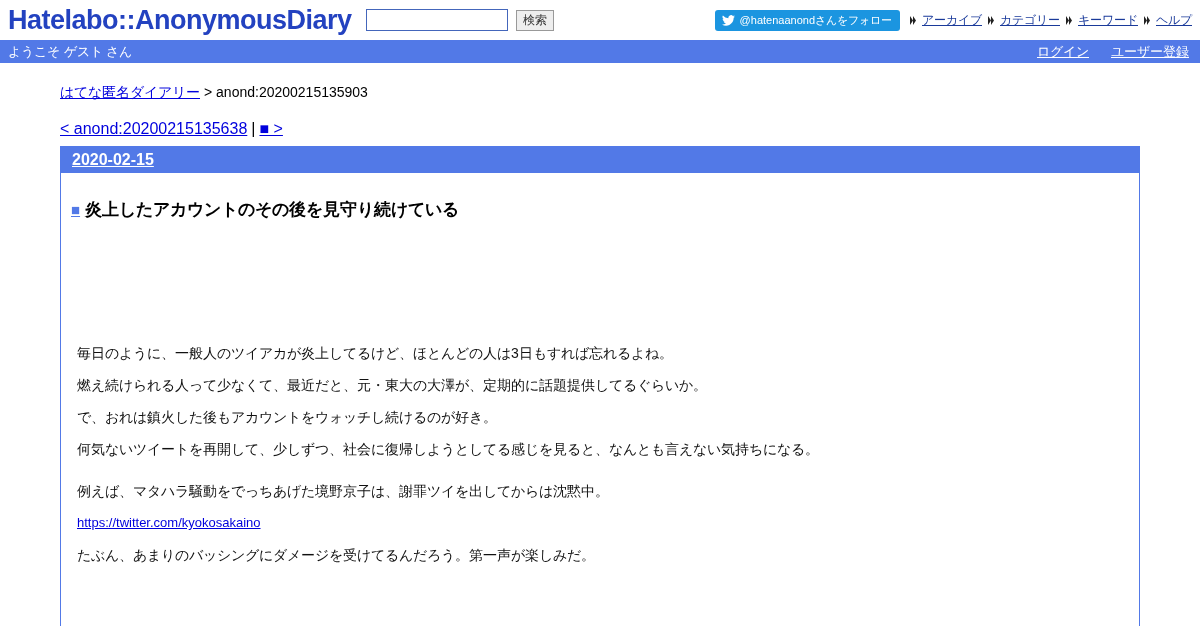  What do you see at coordinates (76, 209) in the screenshot?
I see `permalink-mark: ■` at bounding box center [76, 209].